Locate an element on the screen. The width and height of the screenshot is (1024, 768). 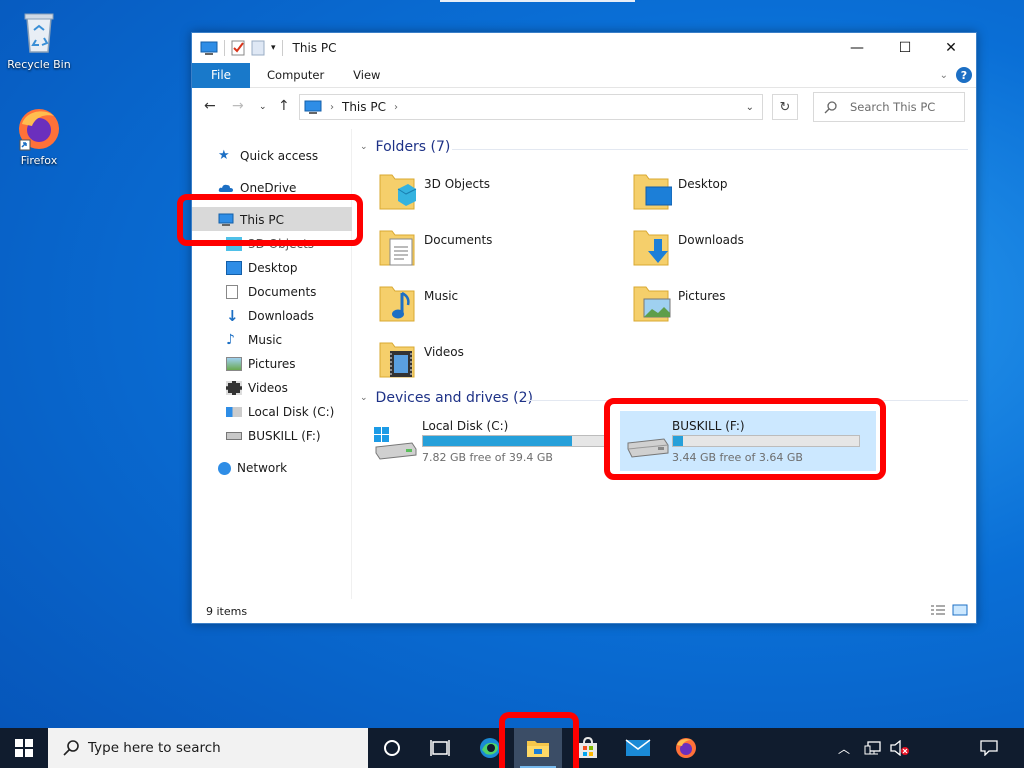
ribbon-right-controls: ⌄ ? is located at coordinates (956, 75).